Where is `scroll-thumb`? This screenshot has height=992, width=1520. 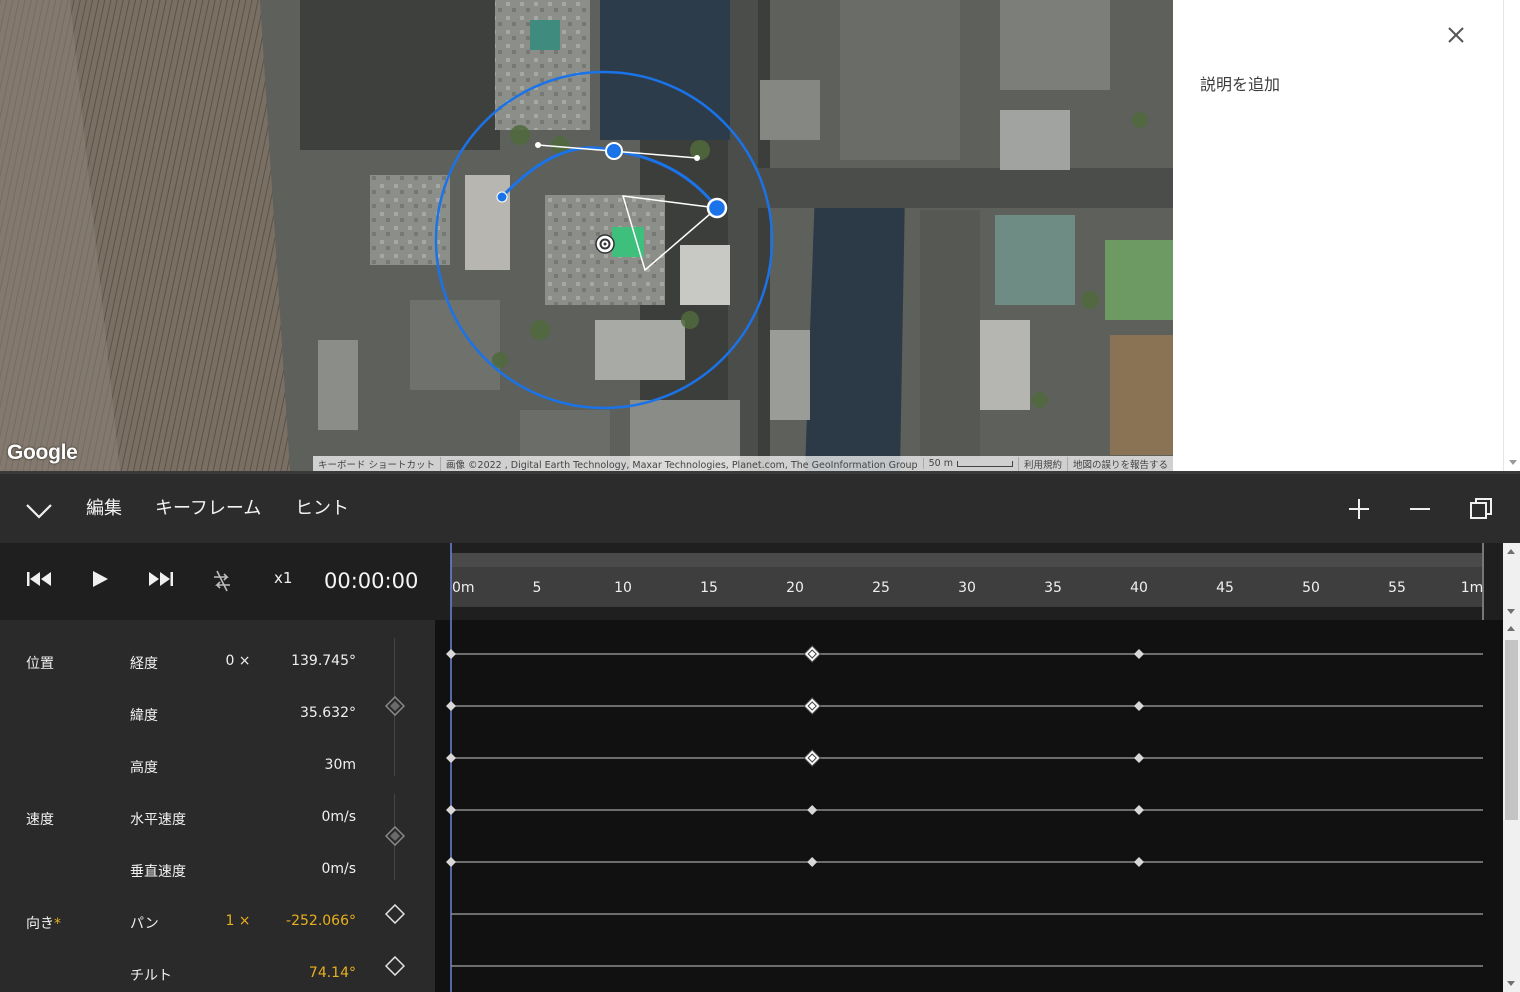
scroll-thumb is located at coordinates (1511, 730).